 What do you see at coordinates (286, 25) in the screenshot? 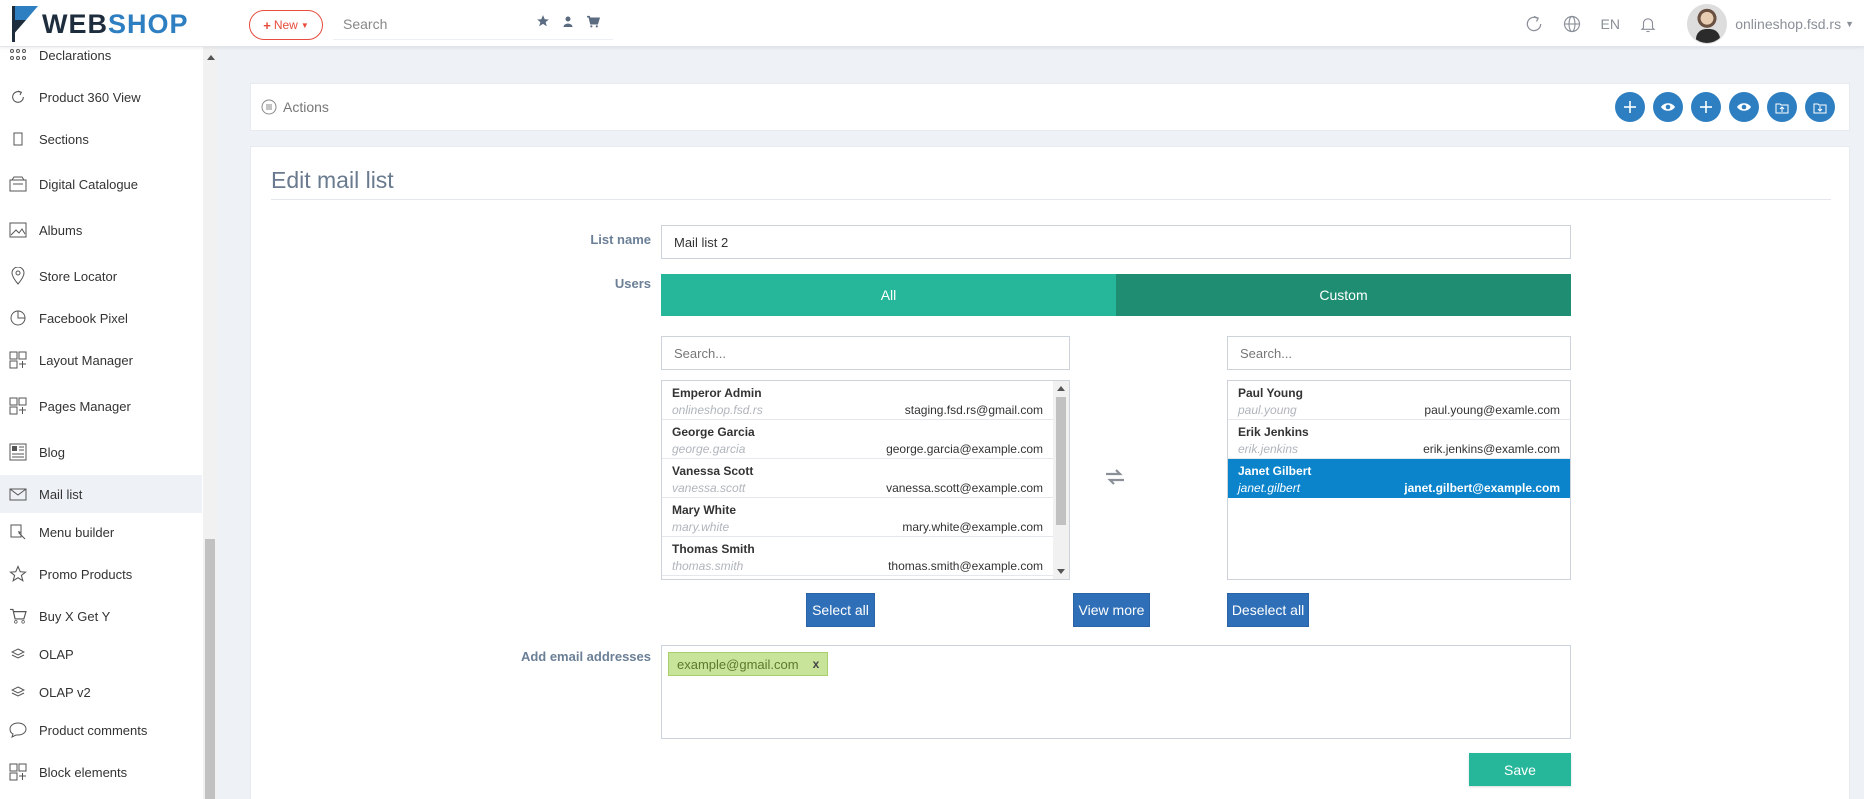
I see `new-button: + New ▼` at bounding box center [286, 25].